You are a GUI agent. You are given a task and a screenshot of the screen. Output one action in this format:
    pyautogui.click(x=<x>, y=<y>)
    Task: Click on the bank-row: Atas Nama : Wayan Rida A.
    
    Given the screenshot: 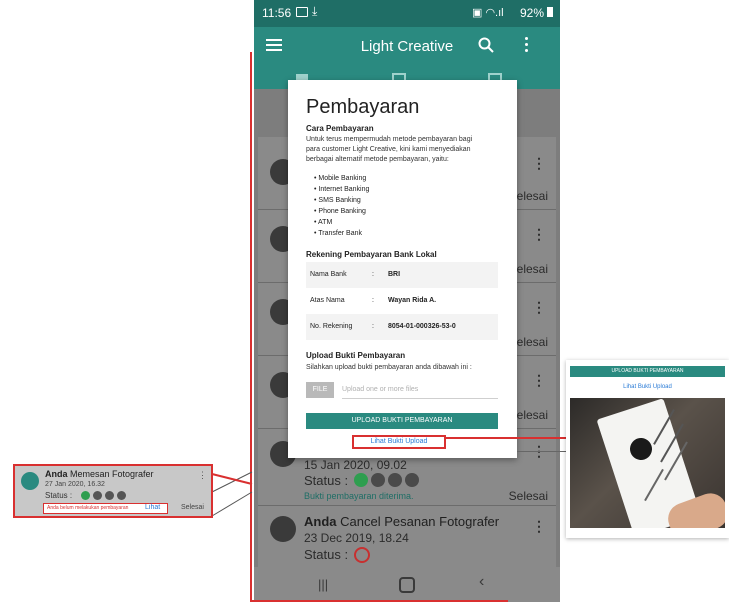 What is the action you would take?
    pyautogui.click(x=402, y=301)
    